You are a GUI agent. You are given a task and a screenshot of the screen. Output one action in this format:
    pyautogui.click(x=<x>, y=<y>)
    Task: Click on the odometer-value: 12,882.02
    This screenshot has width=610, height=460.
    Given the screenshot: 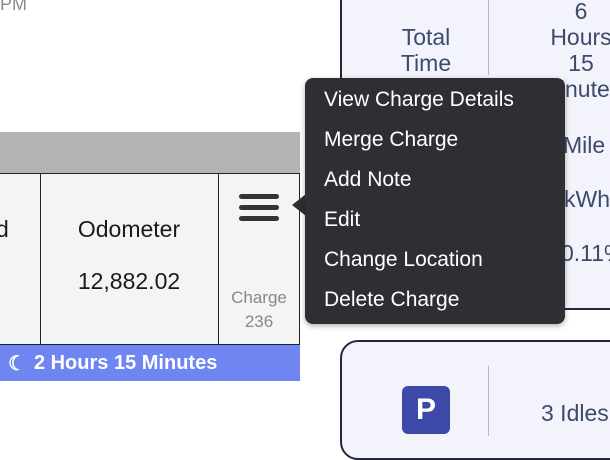 What is the action you would take?
    pyautogui.click(x=129, y=281)
    